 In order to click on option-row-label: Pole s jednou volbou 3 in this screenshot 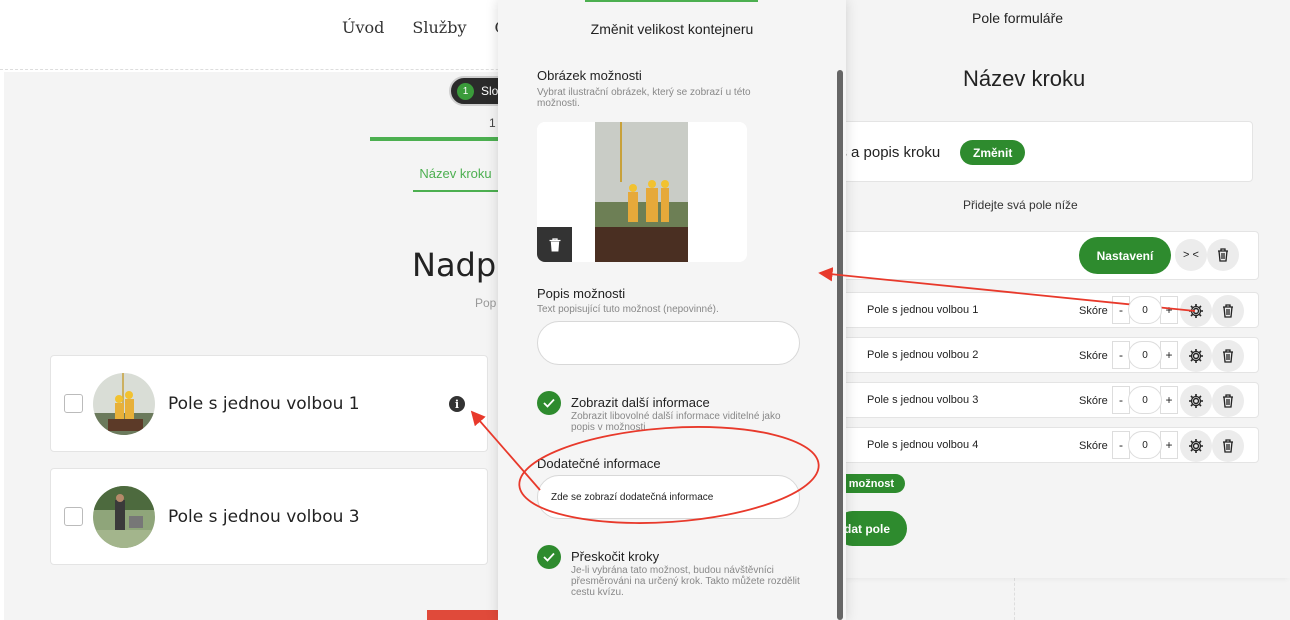, I will do `click(923, 400)`.